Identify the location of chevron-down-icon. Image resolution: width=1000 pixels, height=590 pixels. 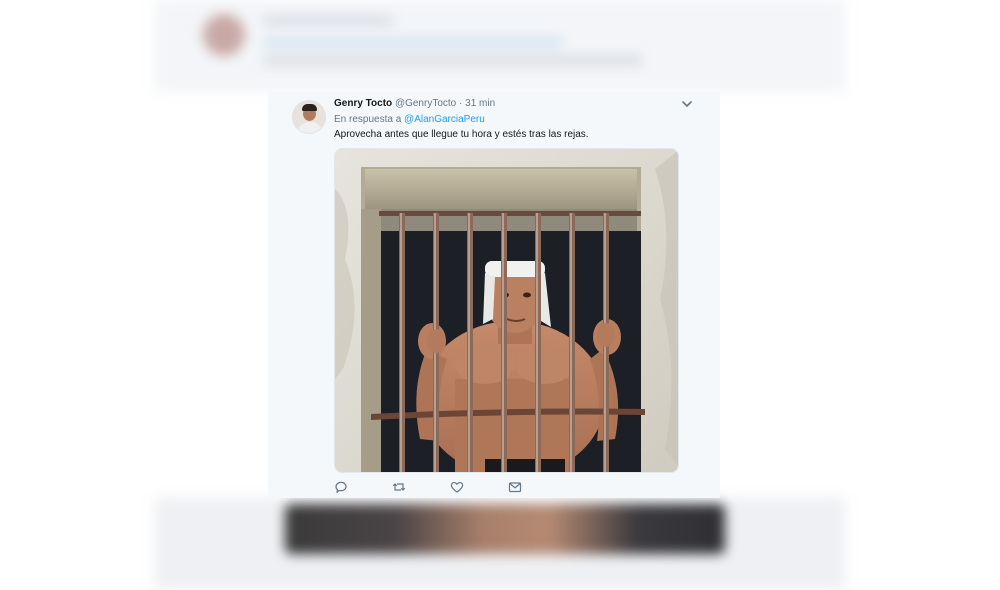
(687, 104).